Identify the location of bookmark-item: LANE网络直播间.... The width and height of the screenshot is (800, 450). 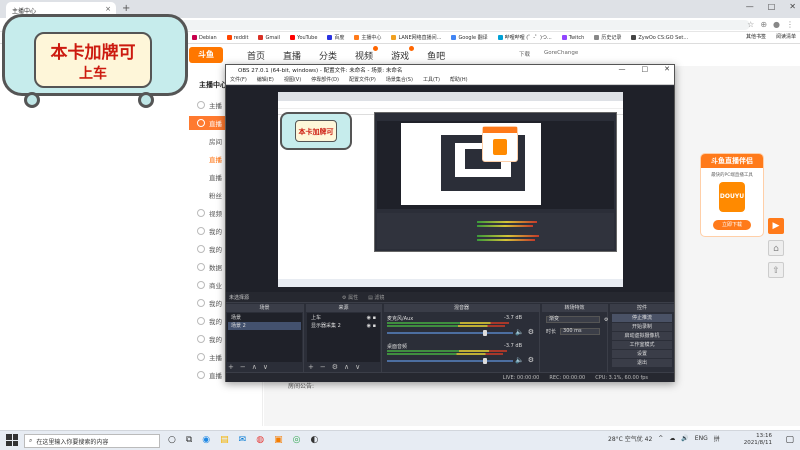
(416, 37).